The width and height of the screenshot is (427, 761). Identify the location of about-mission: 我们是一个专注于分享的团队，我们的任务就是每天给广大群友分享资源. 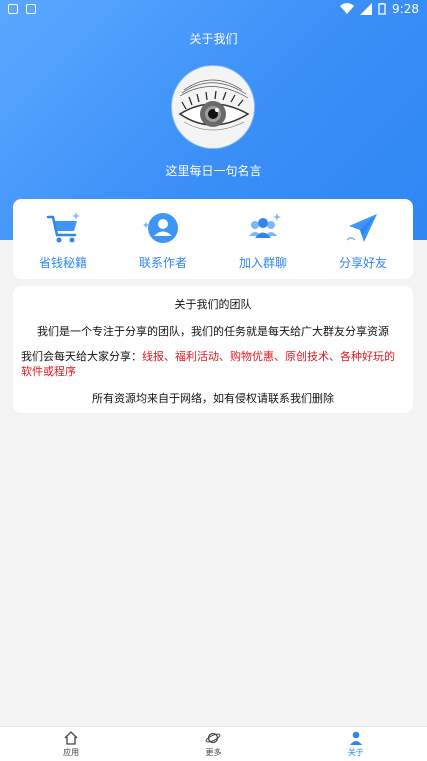
(213, 331).